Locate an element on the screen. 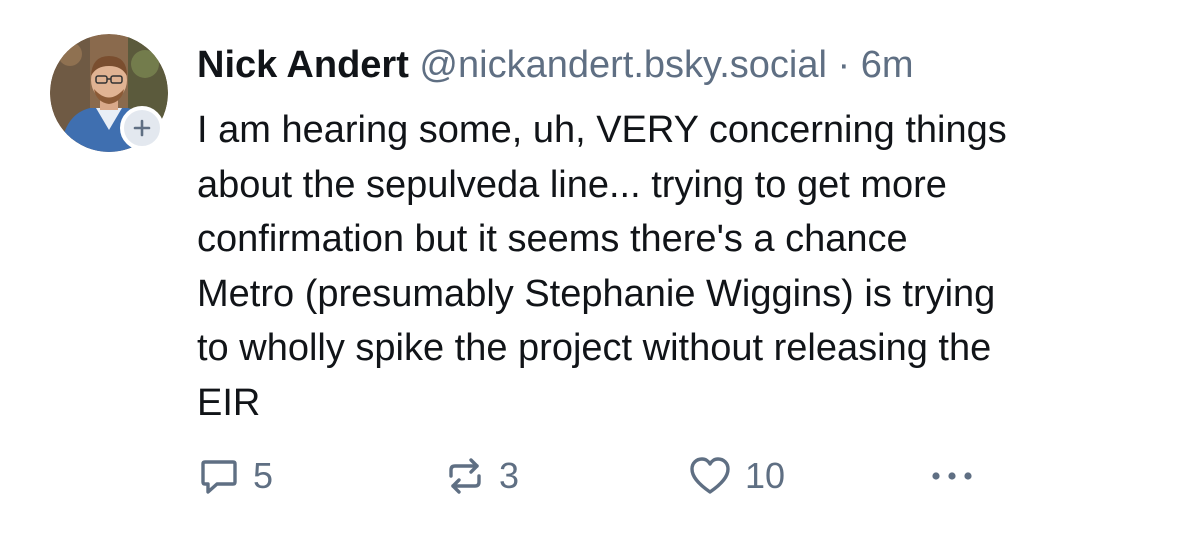 The width and height of the screenshot is (1200, 538). post-timestamp: 6m is located at coordinates (887, 65).